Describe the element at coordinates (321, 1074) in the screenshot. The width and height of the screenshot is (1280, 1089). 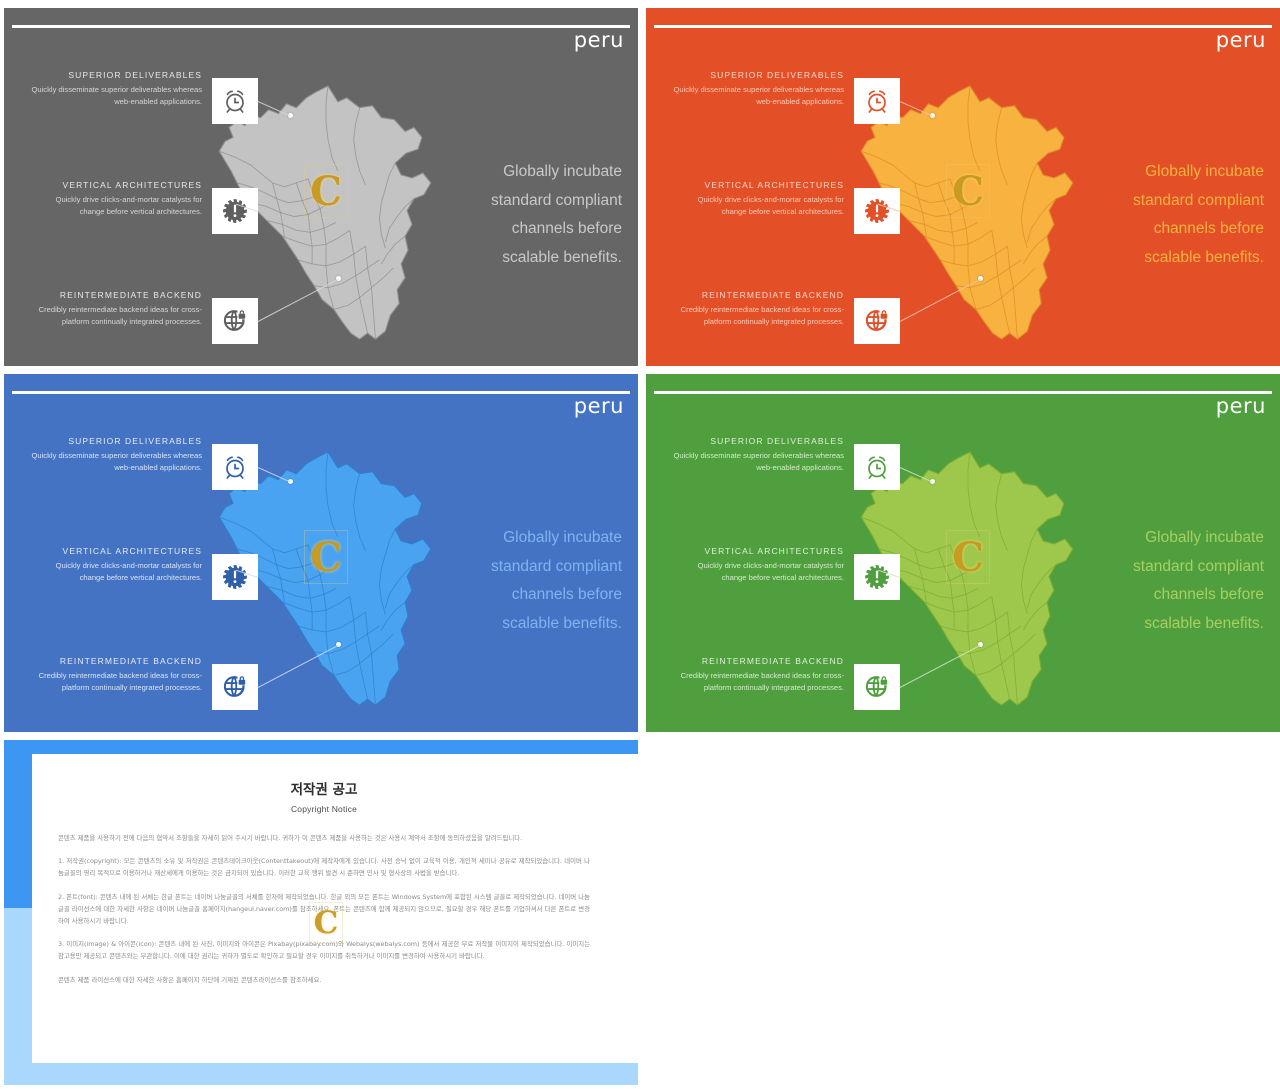
I see `panel-border-bottom` at that location.